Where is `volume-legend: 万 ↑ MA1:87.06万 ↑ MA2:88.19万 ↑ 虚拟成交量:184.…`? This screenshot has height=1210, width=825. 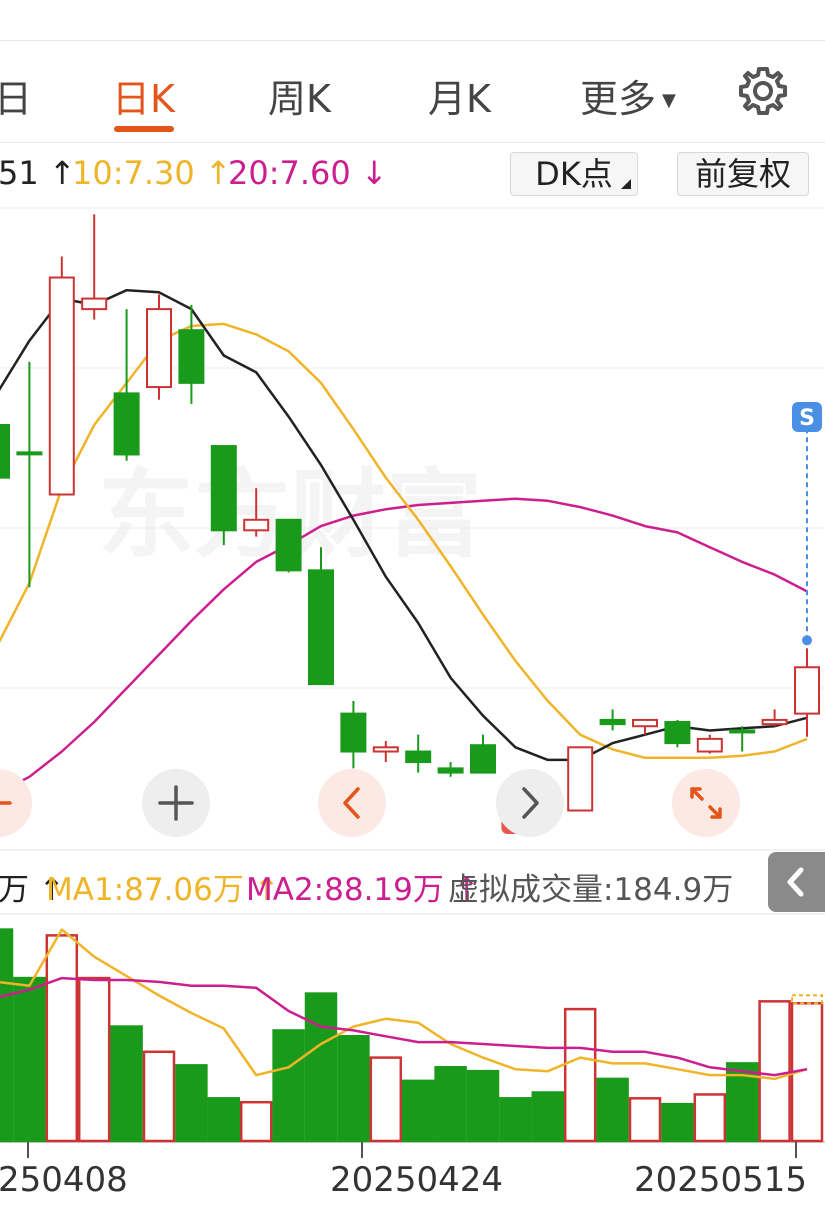 volume-legend: 万 ↑ MA1:87.06万 ↑ MA2:88.19万 ↑ 虚拟成交量:184.… is located at coordinates (412, 884).